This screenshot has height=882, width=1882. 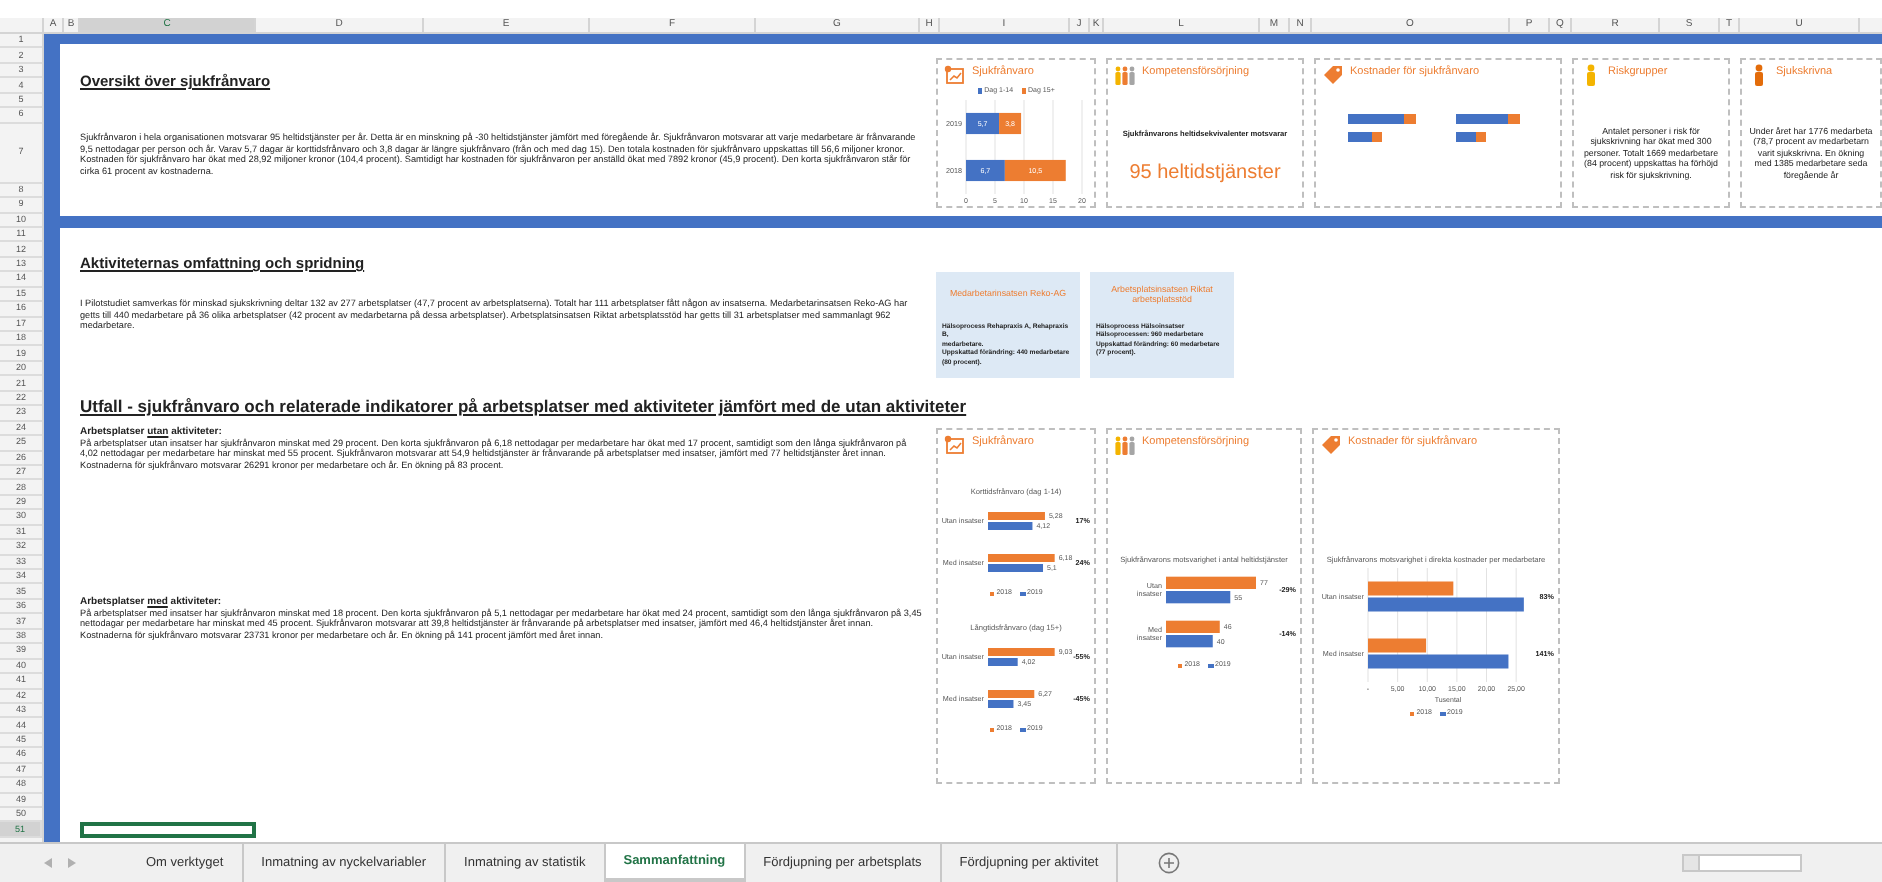 What do you see at coordinates (1205, 173) in the screenshot?
I see `key-figure: 95 heltidstjänster` at bounding box center [1205, 173].